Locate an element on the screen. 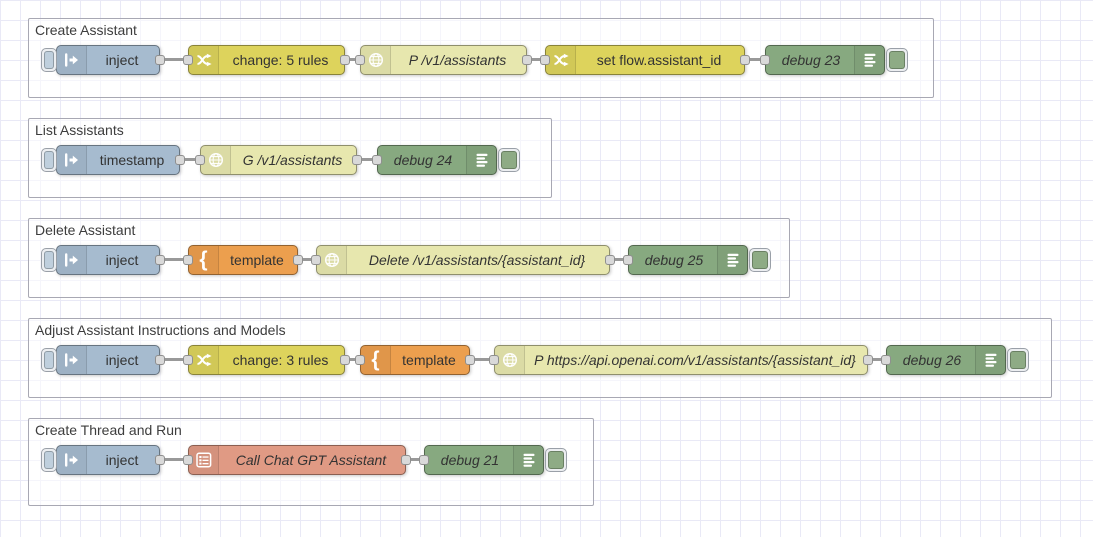  node-debug: debug 25 is located at coordinates (688, 260).